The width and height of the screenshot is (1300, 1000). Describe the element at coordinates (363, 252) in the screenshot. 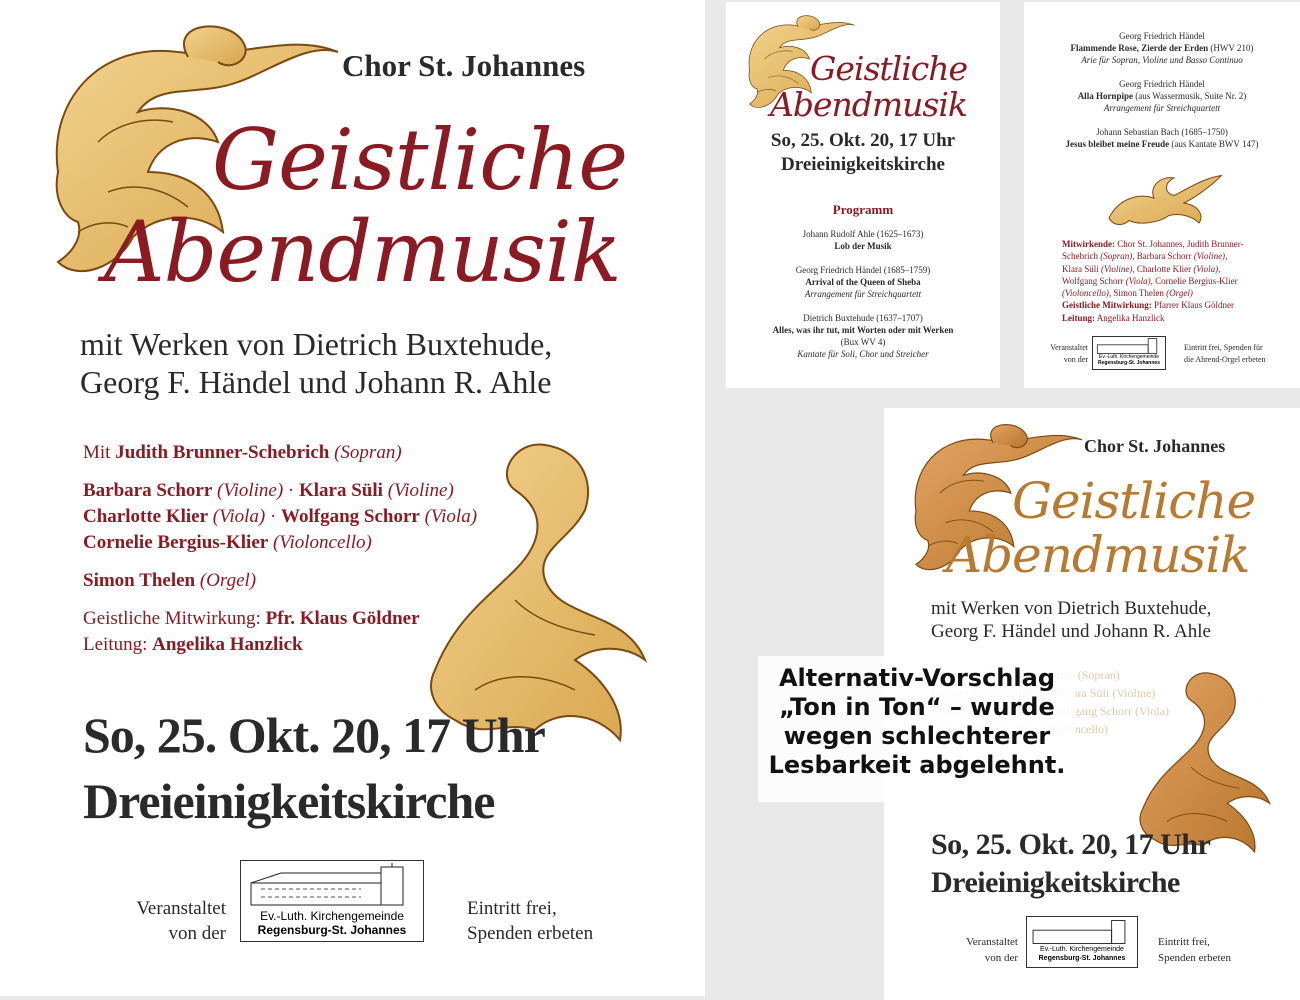

I see `poster-title-line2: Abendmusik` at that location.